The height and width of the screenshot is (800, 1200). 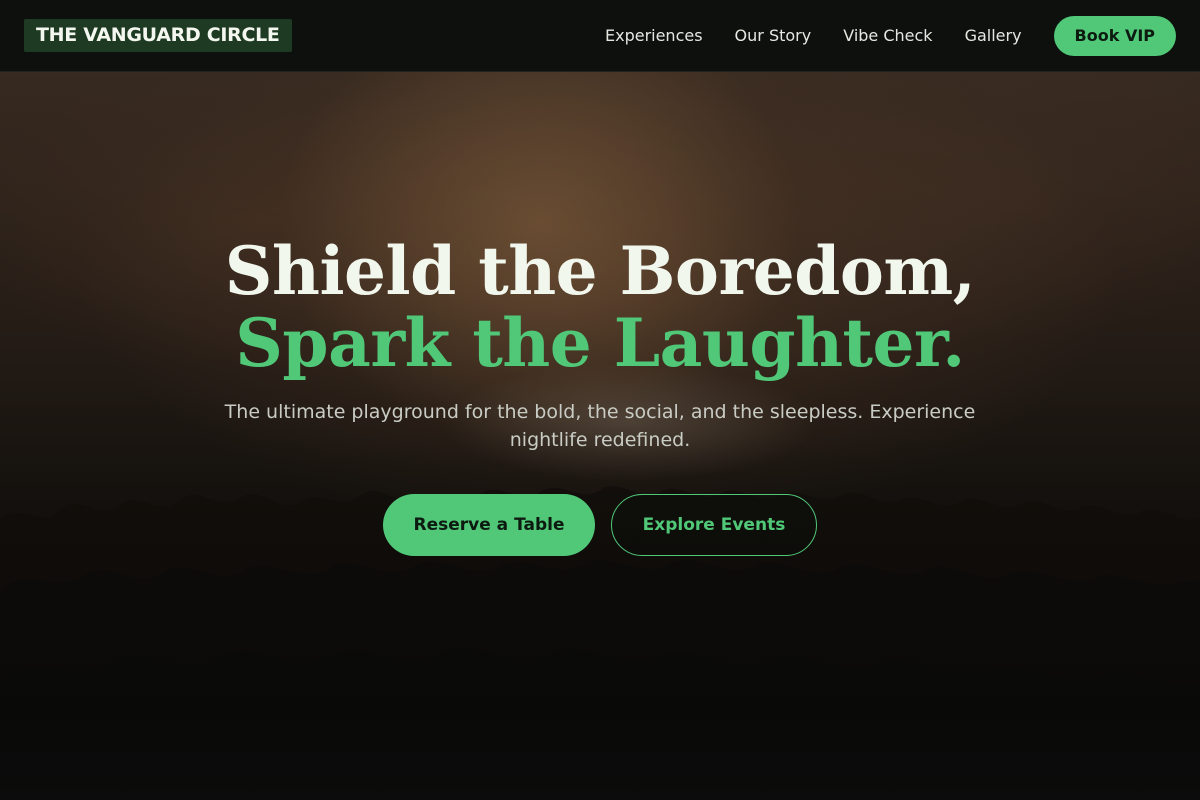 I want to click on book-vip-button: Book VIP, so click(x=1114, y=35).